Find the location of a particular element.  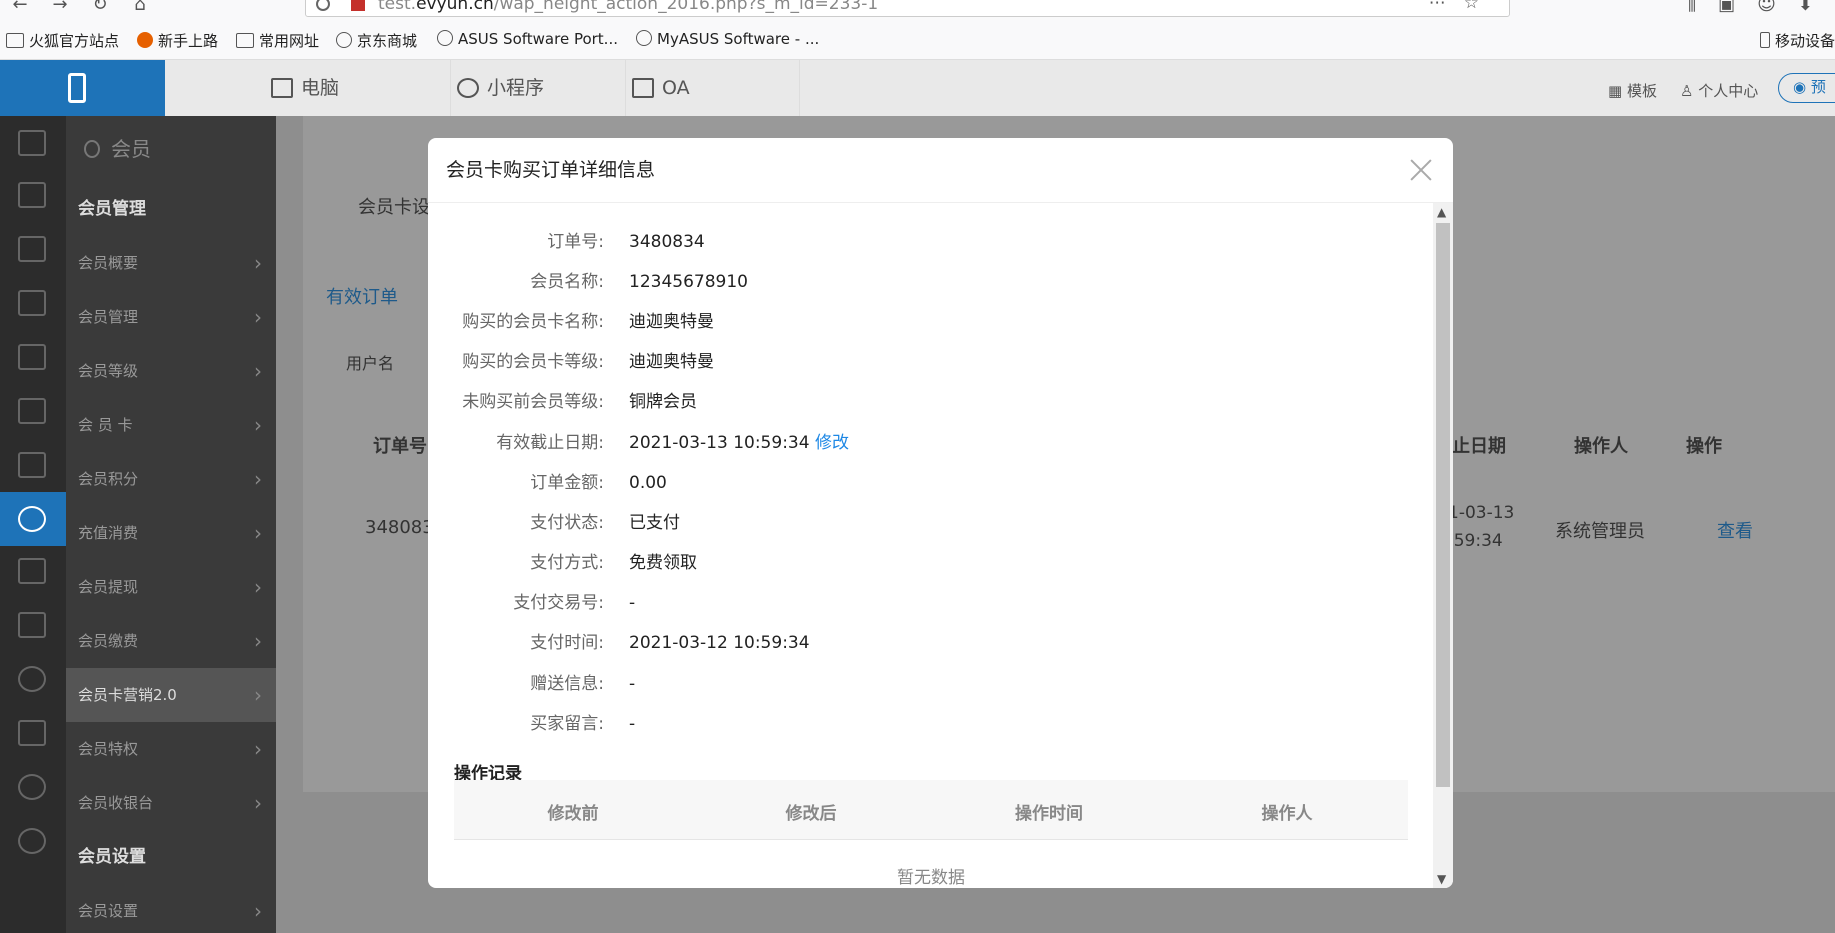

browser-nav: ← → ↻ ⌂ is located at coordinates (80, 7).